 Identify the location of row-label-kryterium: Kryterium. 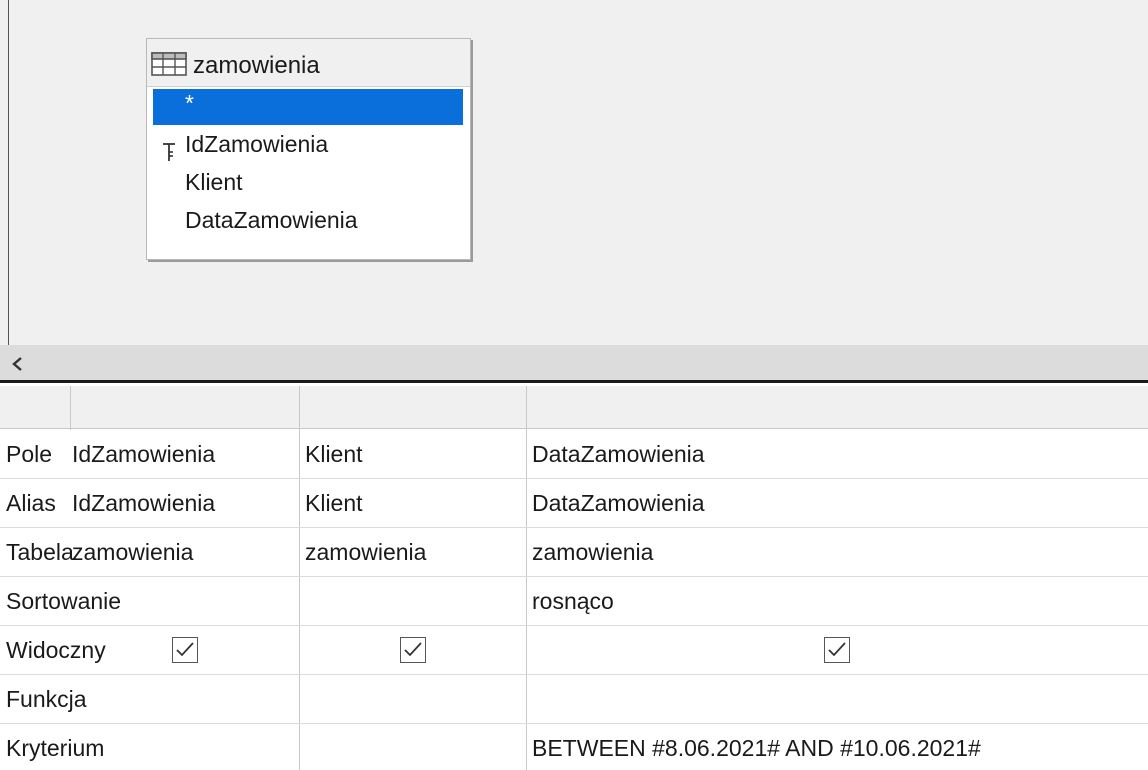
(55, 748).